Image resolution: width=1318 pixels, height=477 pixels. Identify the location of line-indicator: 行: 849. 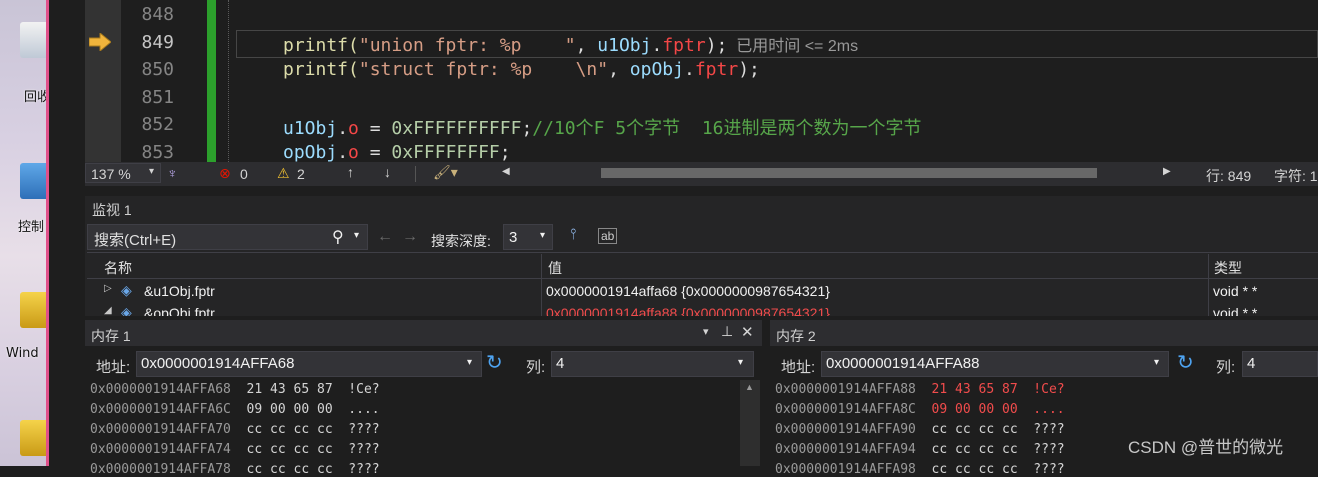
(1229, 176).